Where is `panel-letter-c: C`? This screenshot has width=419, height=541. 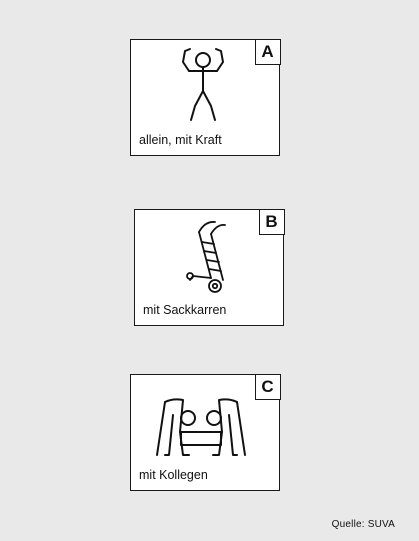
panel-letter-c: C is located at coordinates (267, 386).